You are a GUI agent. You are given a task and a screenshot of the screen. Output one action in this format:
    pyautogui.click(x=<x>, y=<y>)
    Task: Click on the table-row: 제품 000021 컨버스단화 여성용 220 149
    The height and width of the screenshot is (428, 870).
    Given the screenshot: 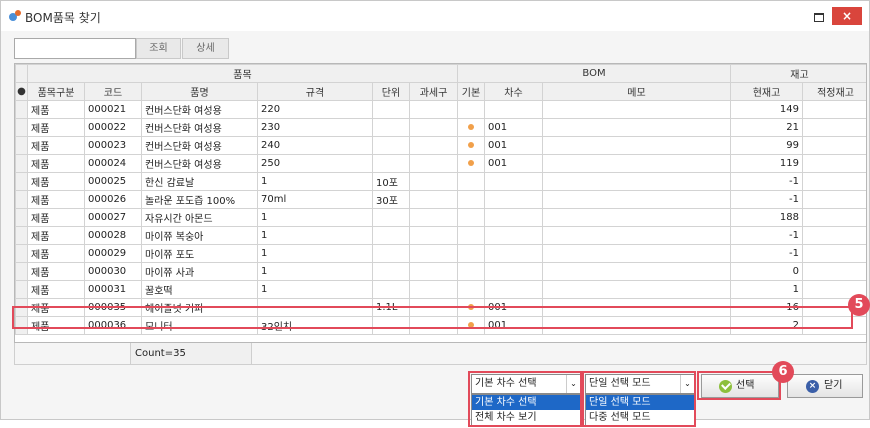 What is the action you would take?
    pyautogui.click(x=440, y=109)
    